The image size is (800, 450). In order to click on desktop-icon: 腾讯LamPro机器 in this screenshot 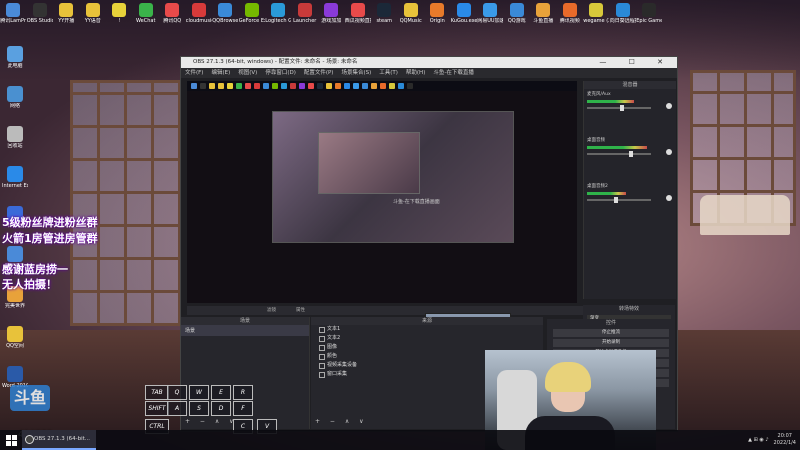, I will do `click(13, 18)`.